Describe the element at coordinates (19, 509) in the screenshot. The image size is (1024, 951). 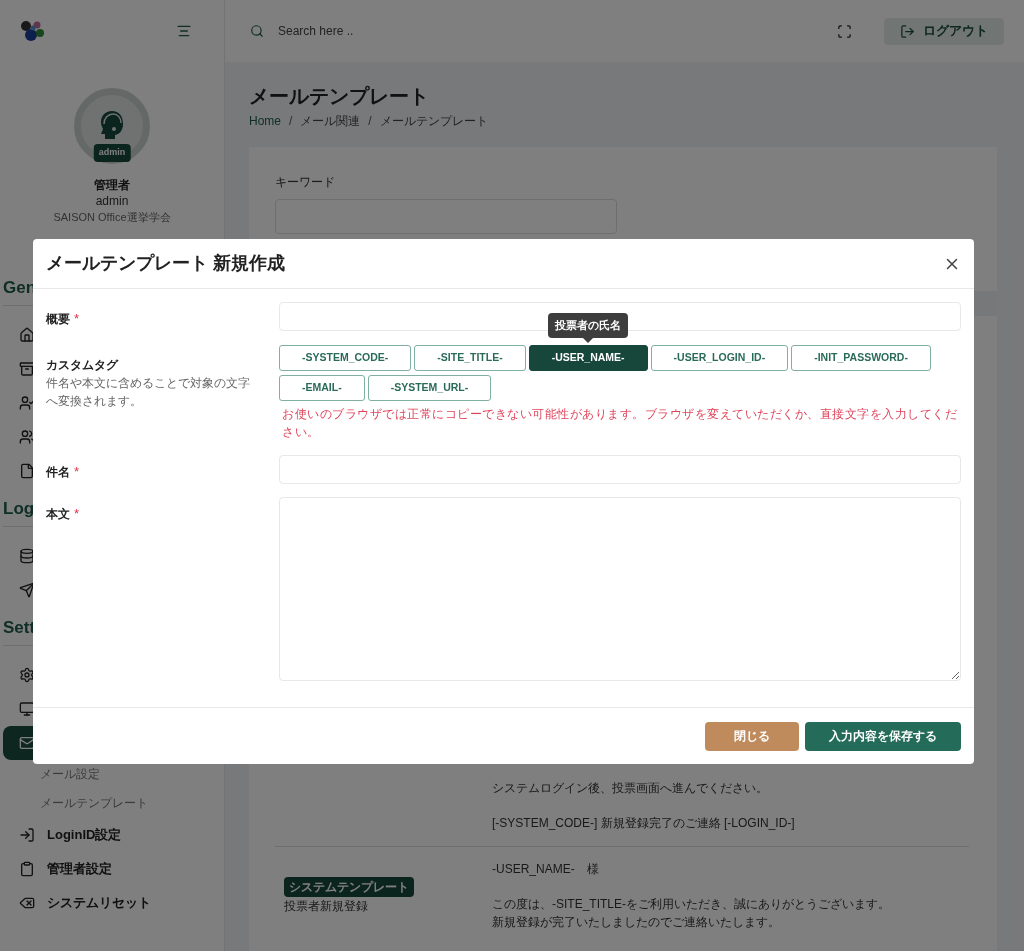
I see `sidebar-section-title: Log` at that location.